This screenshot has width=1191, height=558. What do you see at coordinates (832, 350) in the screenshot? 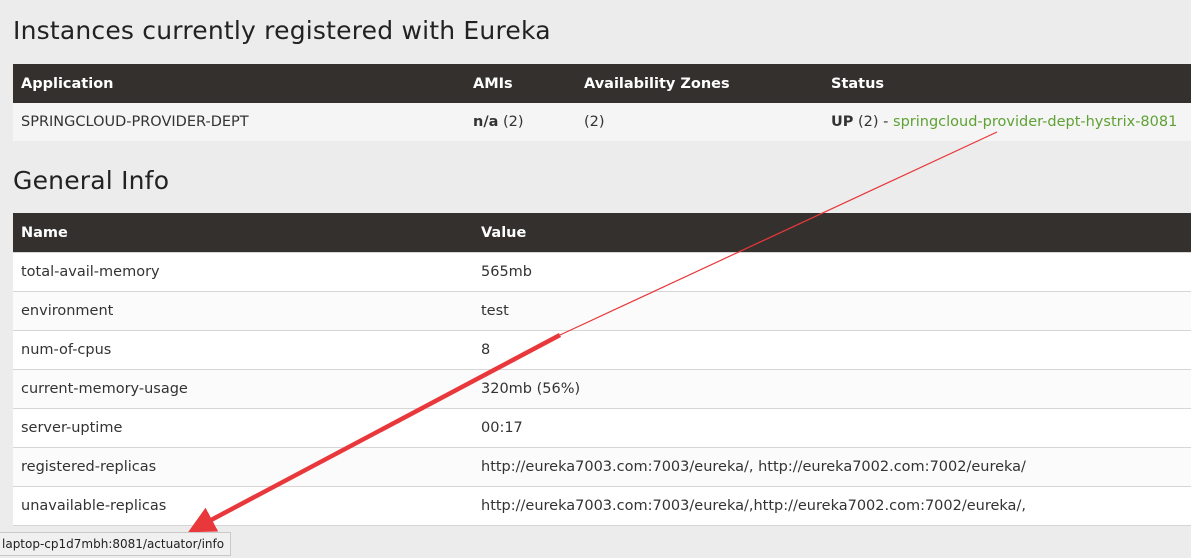
I see `info-value: 8` at bounding box center [832, 350].